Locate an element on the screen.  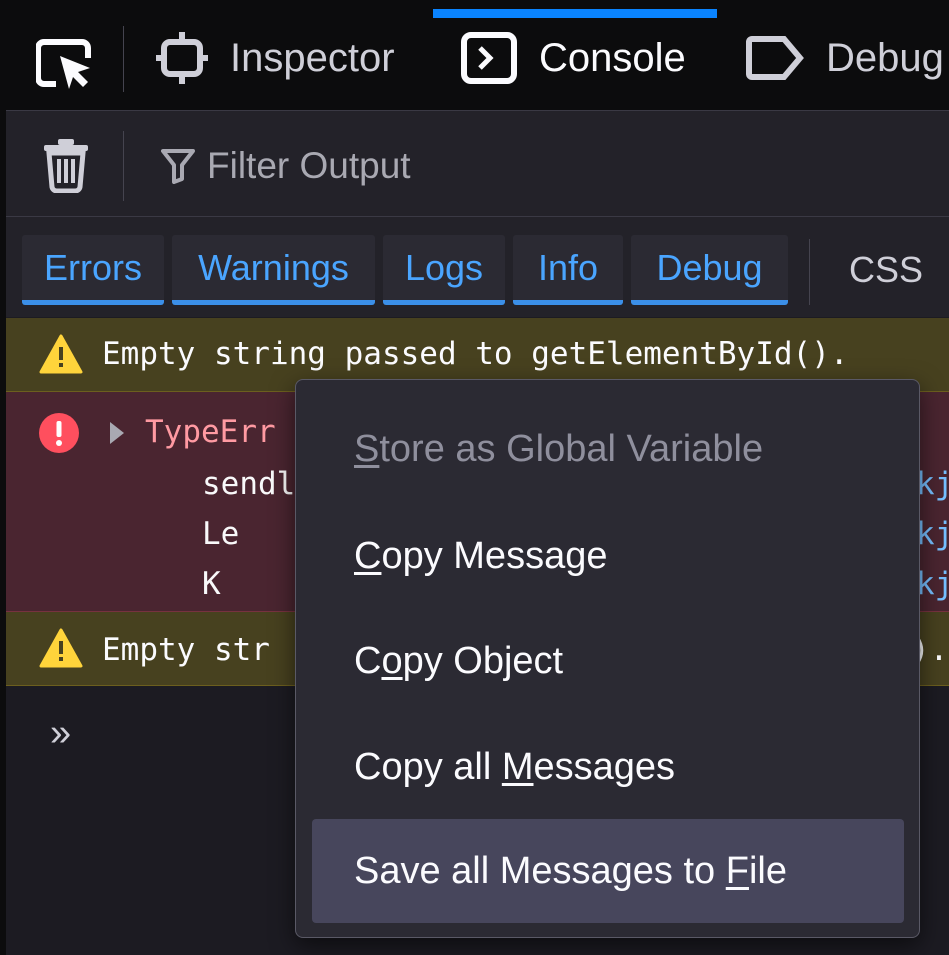
log-level-filter-bar: Errors Warnings Logs Info Debug CSS is located at coordinates (477, 267).